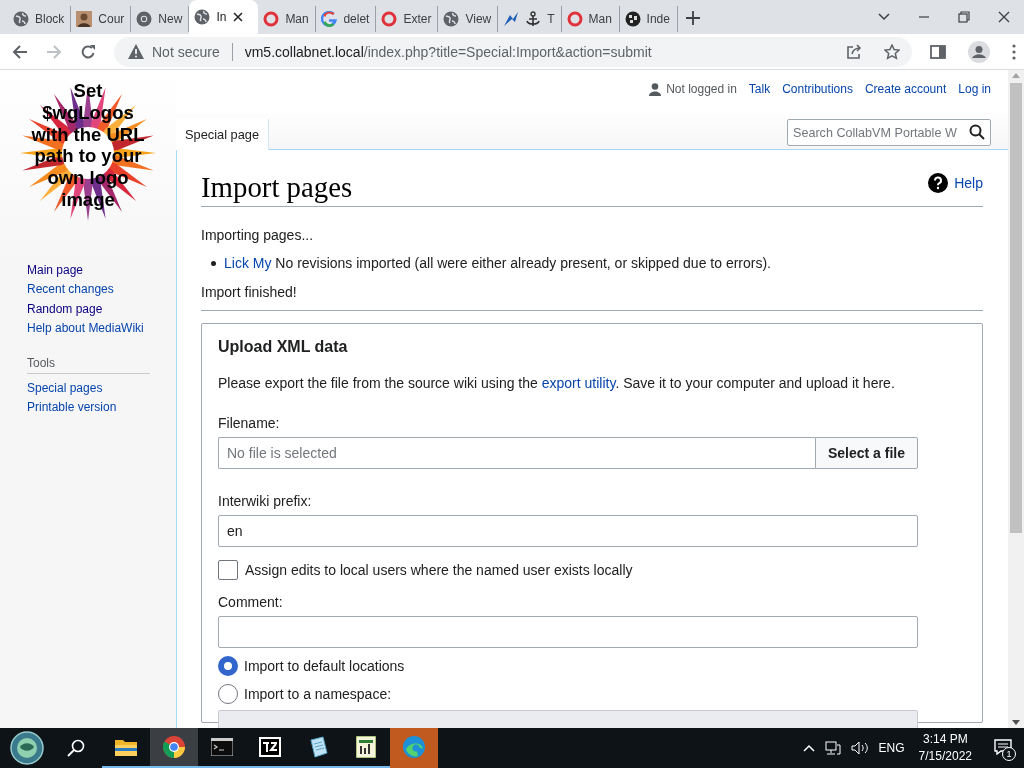 Image resolution: width=1024 pixels, height=768 pixels. I want to click on search-field: Search CollabVM Portable W, so click(889, 132).